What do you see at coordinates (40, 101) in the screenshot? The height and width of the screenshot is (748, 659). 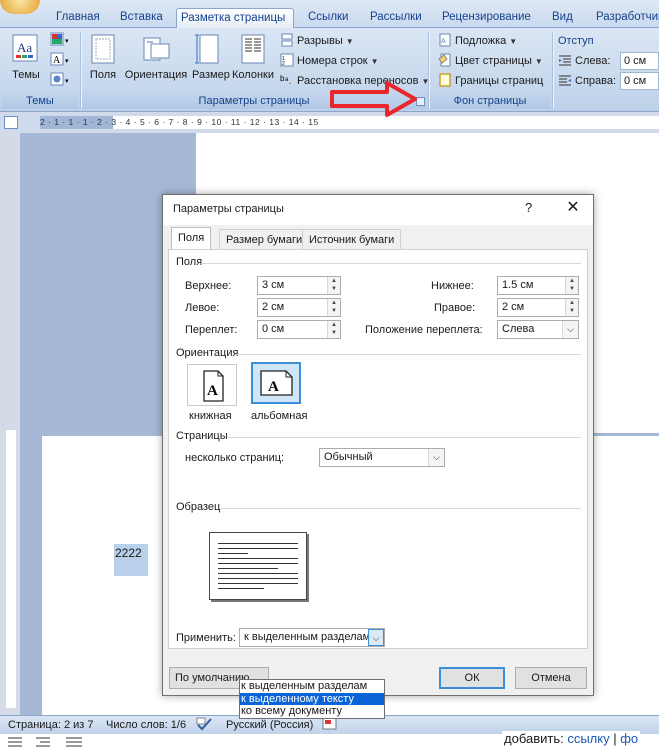 I see `themes-group-label: Темы` at bounding box center [40, 101].